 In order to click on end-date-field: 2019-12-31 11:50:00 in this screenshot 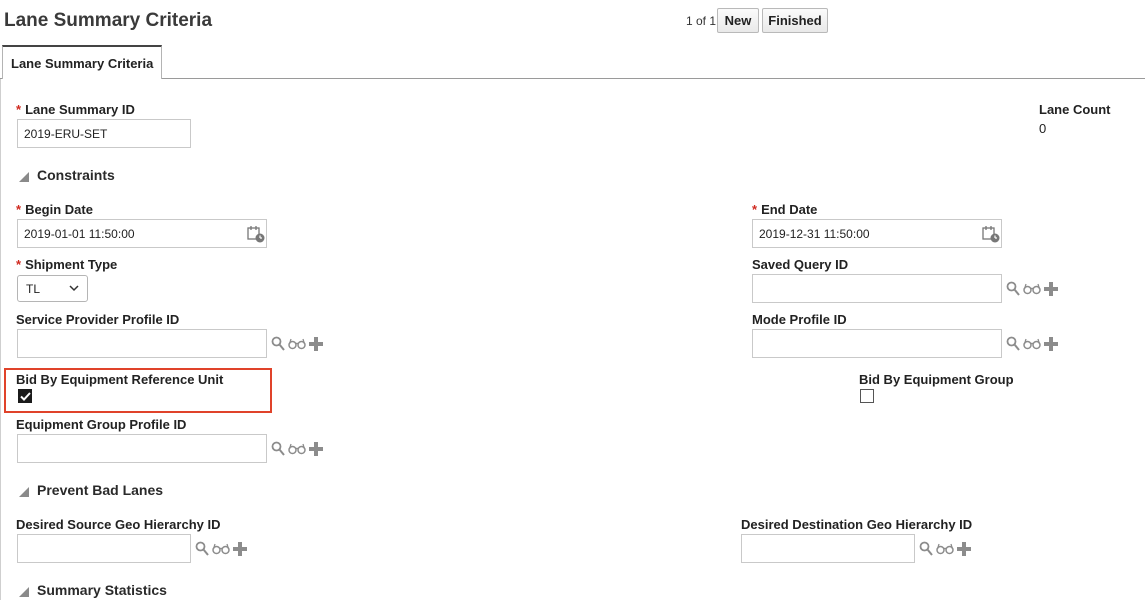, I will do `click(877, 233)`.